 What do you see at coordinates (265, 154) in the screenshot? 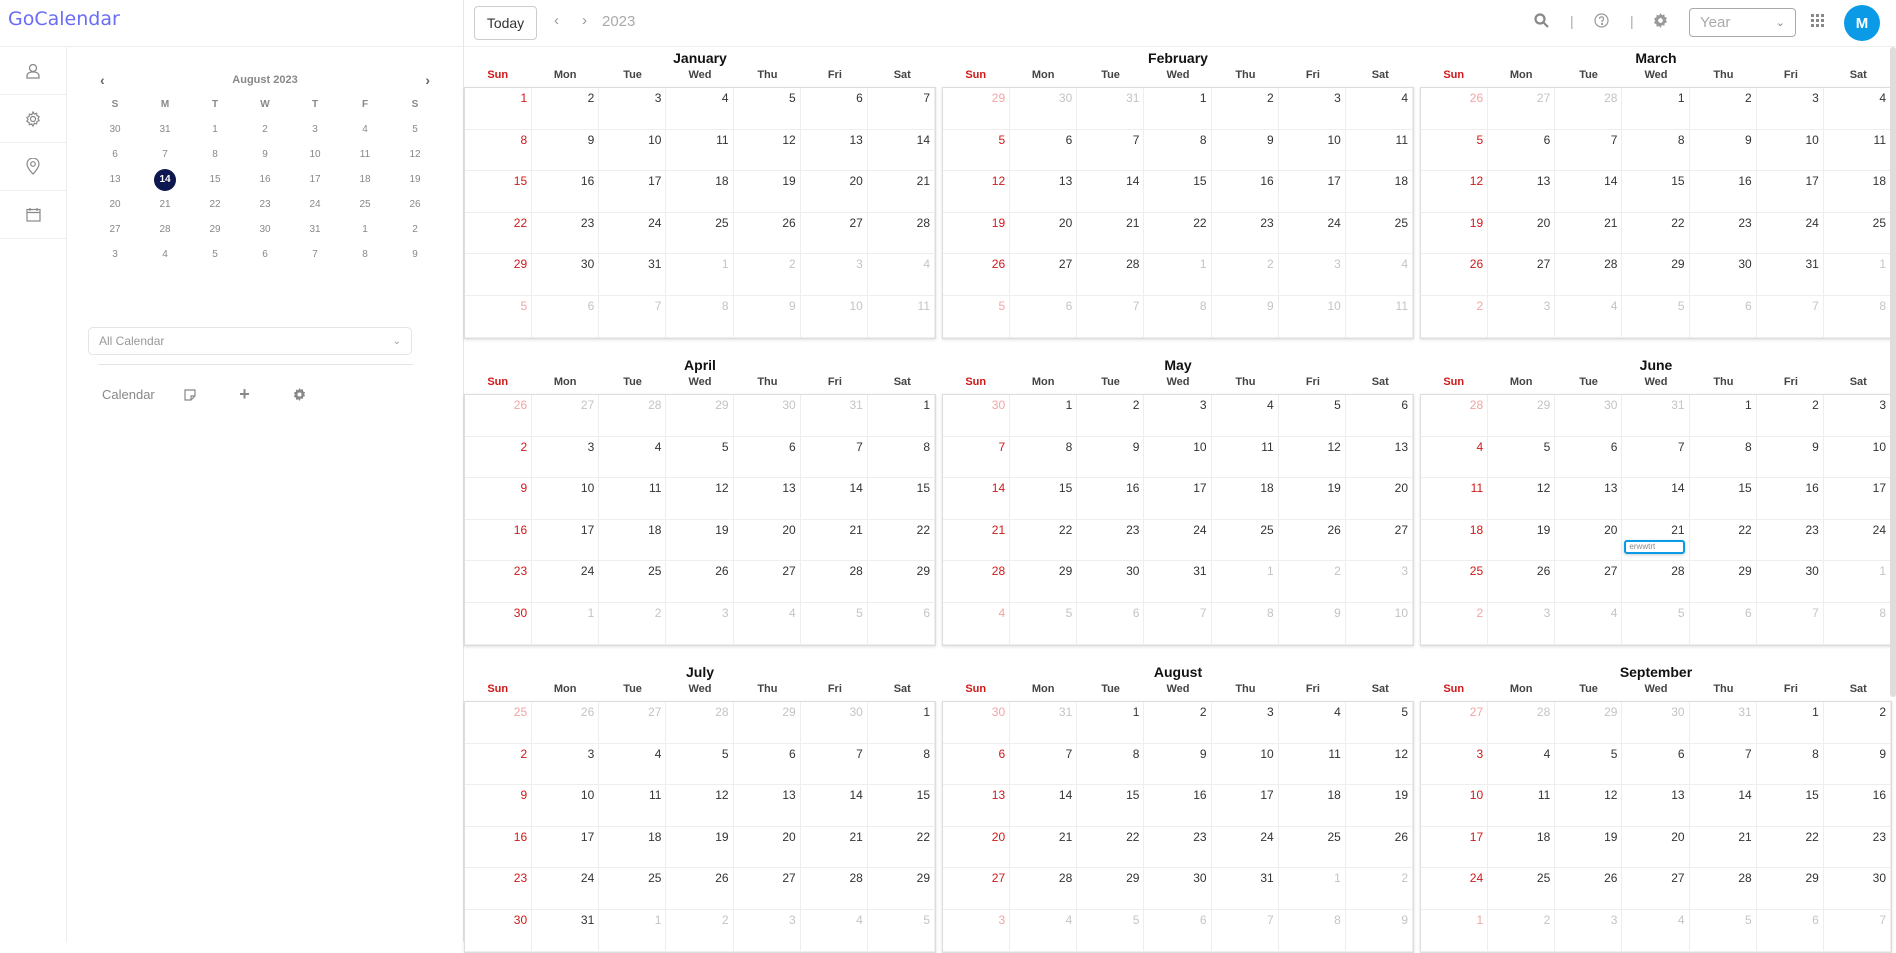
I see `mini-day: 9` at bounding box center [265, 154].